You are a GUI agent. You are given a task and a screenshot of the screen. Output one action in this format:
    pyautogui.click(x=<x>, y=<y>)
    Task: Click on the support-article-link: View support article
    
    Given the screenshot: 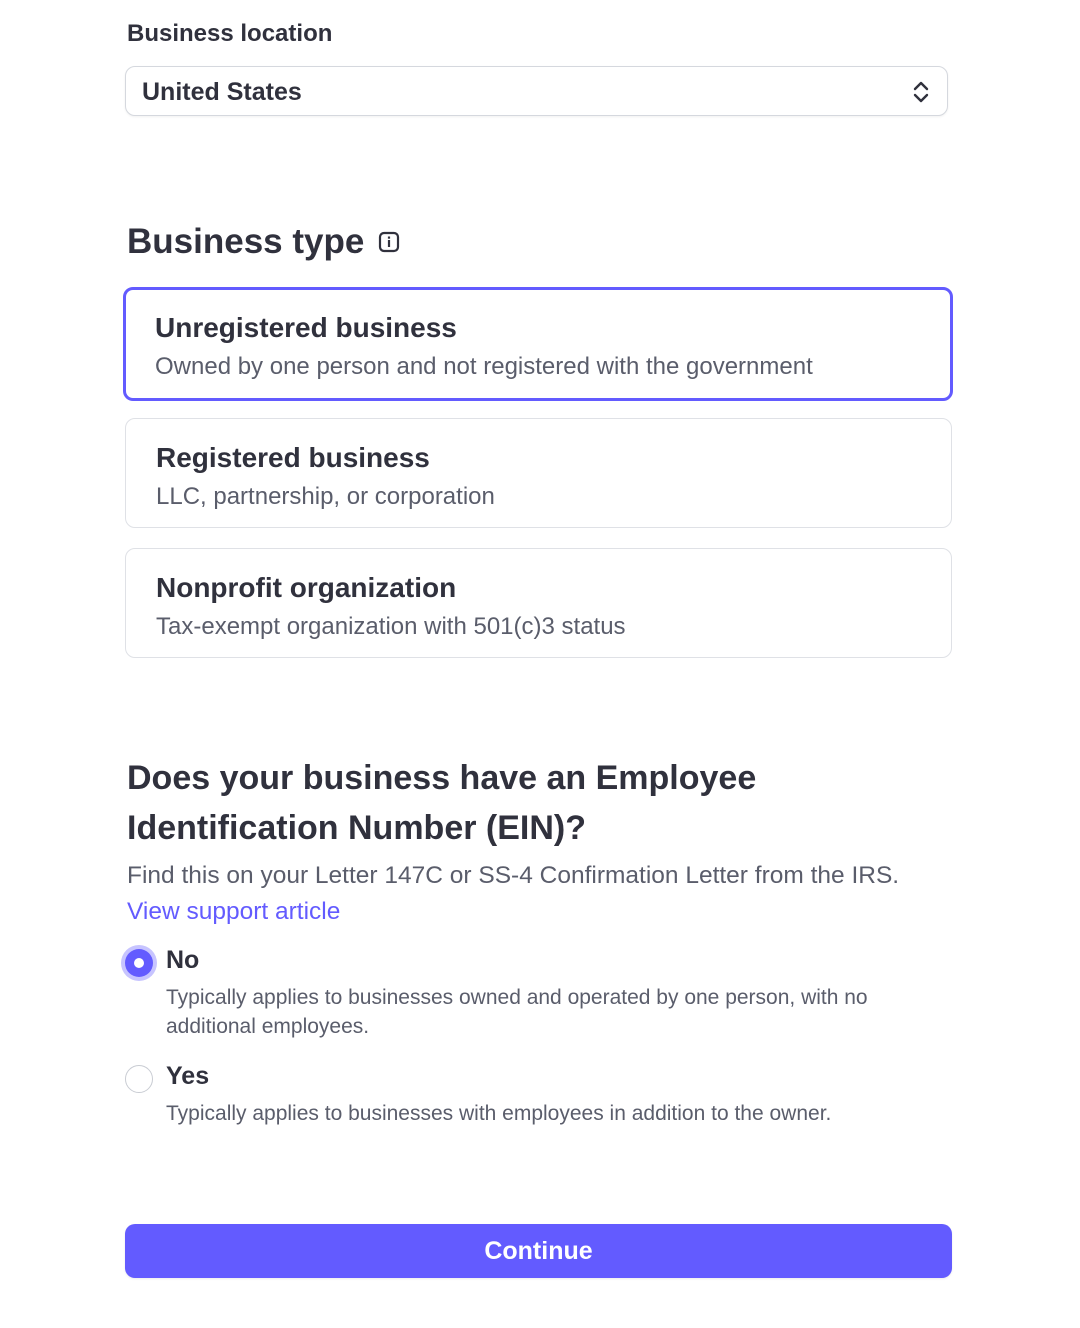 What is the action you would take?
    pyautogui.click(x=233, y=912)
    